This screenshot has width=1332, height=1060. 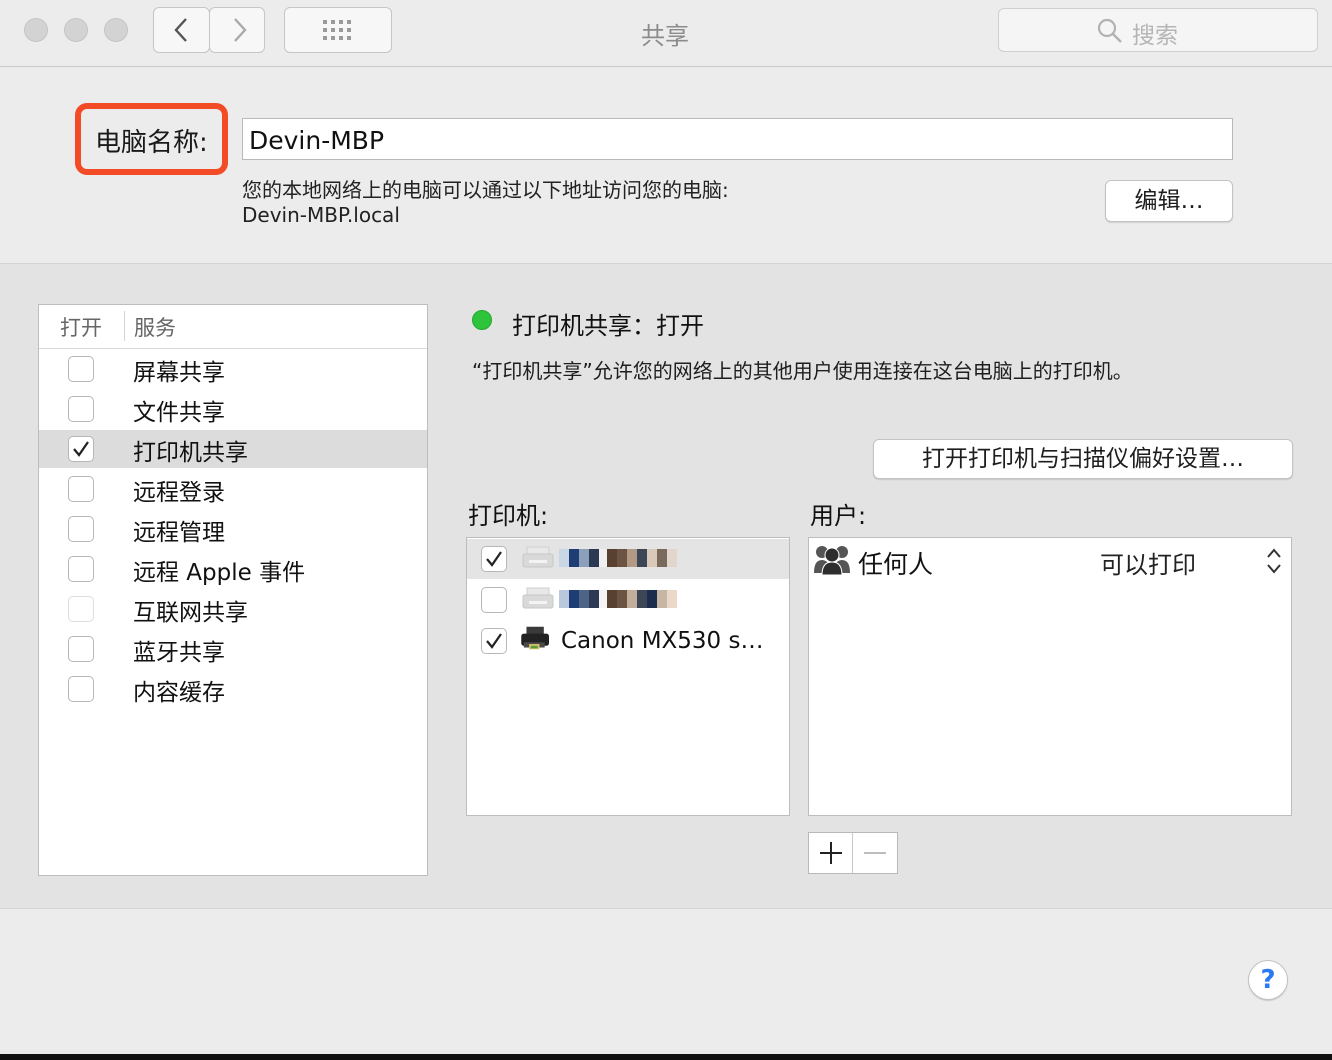 What do you see at coordinates (155, 327) in the screenshot?
I see `column-header-service: 服务` at bounding box center [155, 327].